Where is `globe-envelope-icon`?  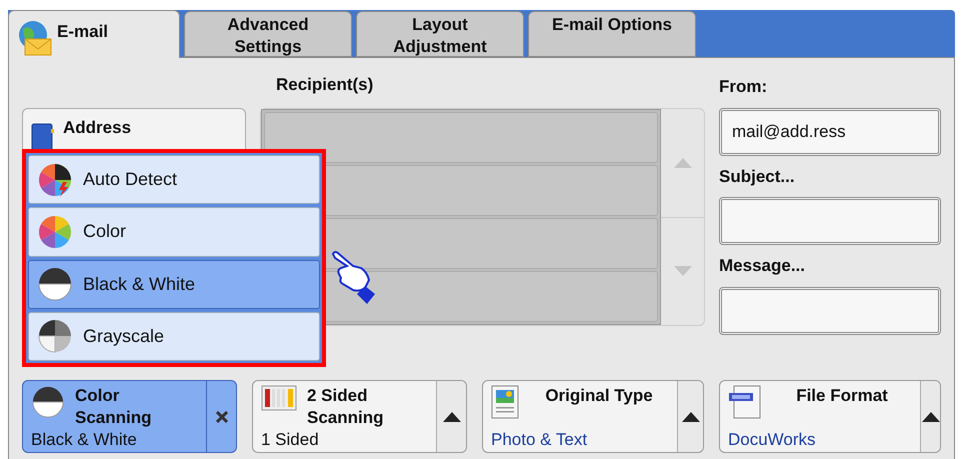
globe-envelope-icon is located at coordinates (35, 38).